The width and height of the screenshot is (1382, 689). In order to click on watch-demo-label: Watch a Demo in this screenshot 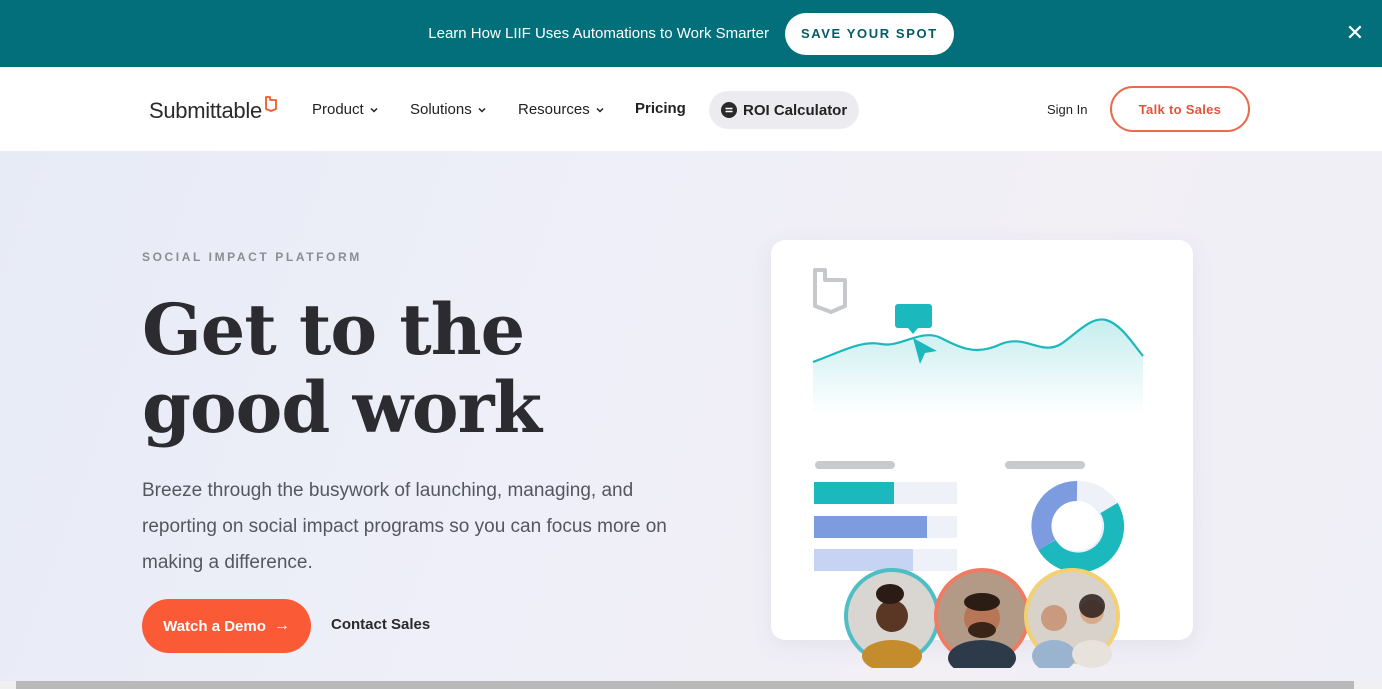, I will do `click(214, 626)`.